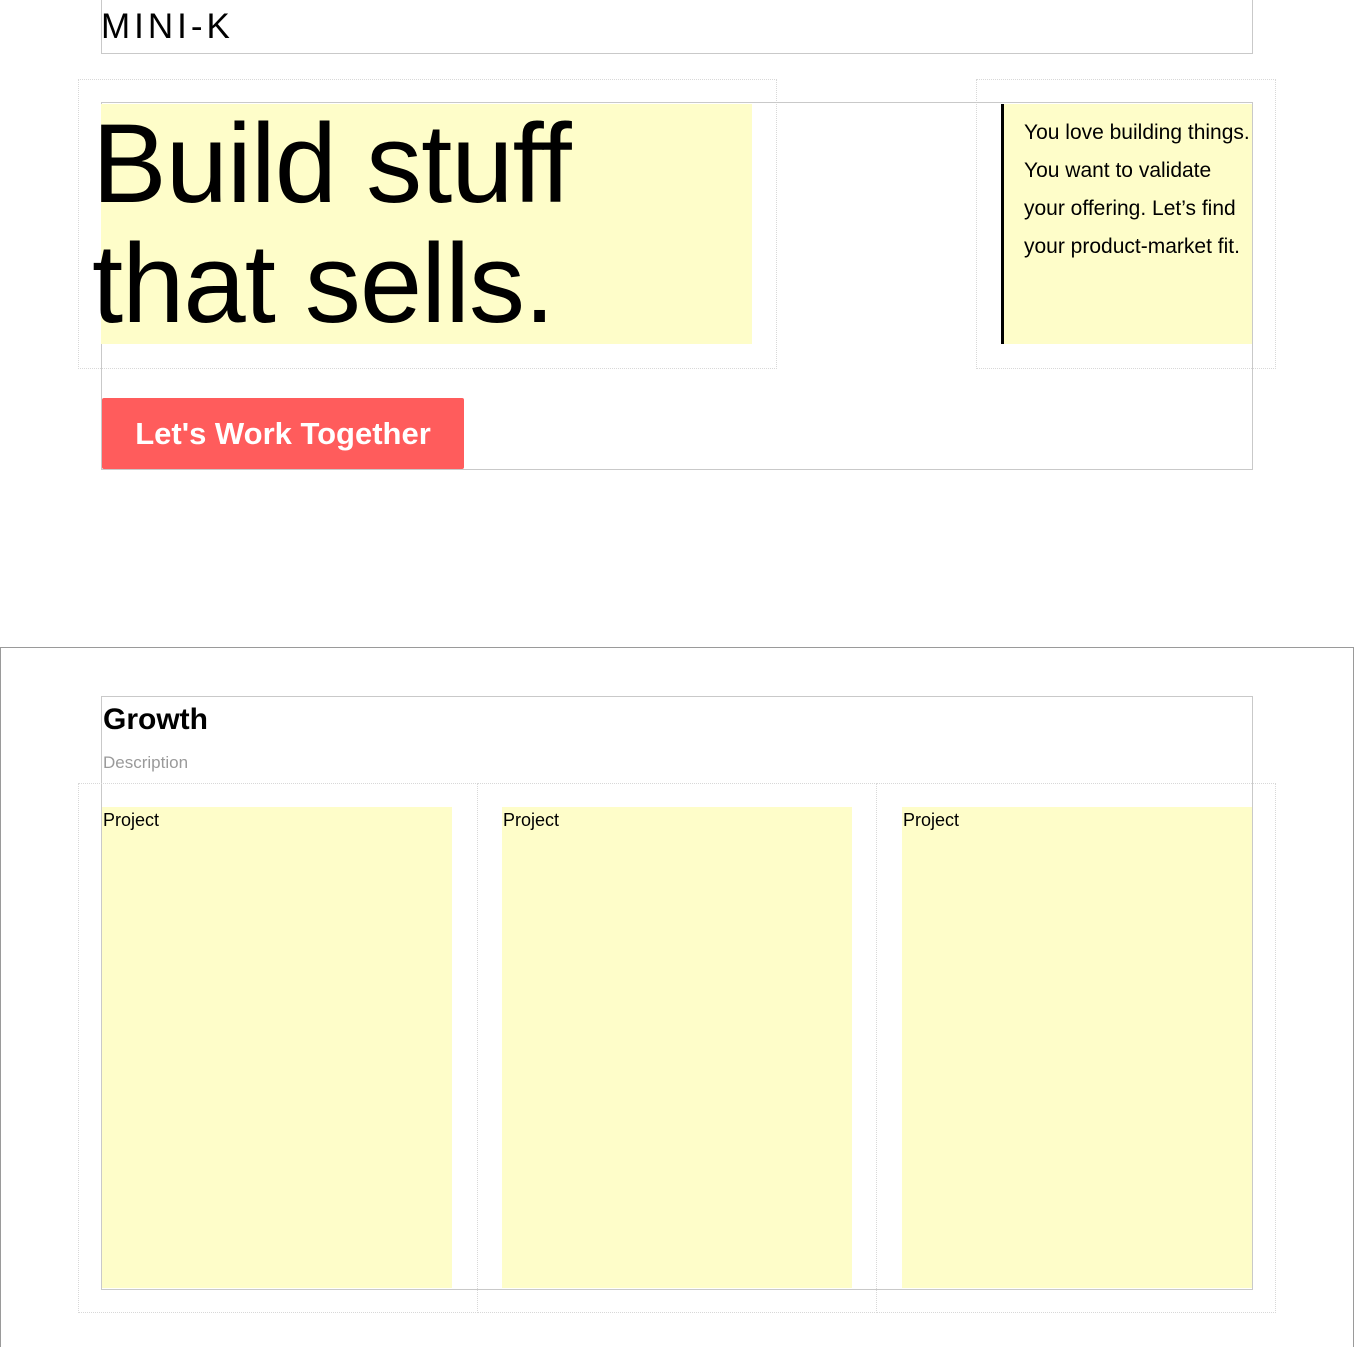  Describe the element at coordinates (677, 27) in the screenshot. I see `site-header` at that location.